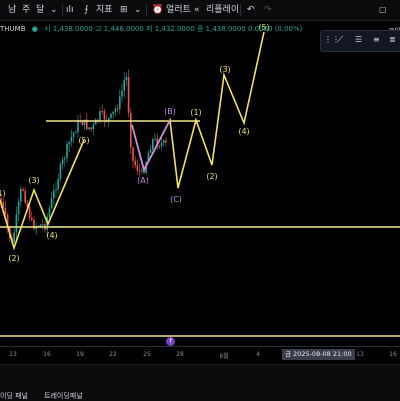  What do you see at coordinates (13, 354) in the screenshot?
I see `x-tick: 13` at bounding box center [13, 354].